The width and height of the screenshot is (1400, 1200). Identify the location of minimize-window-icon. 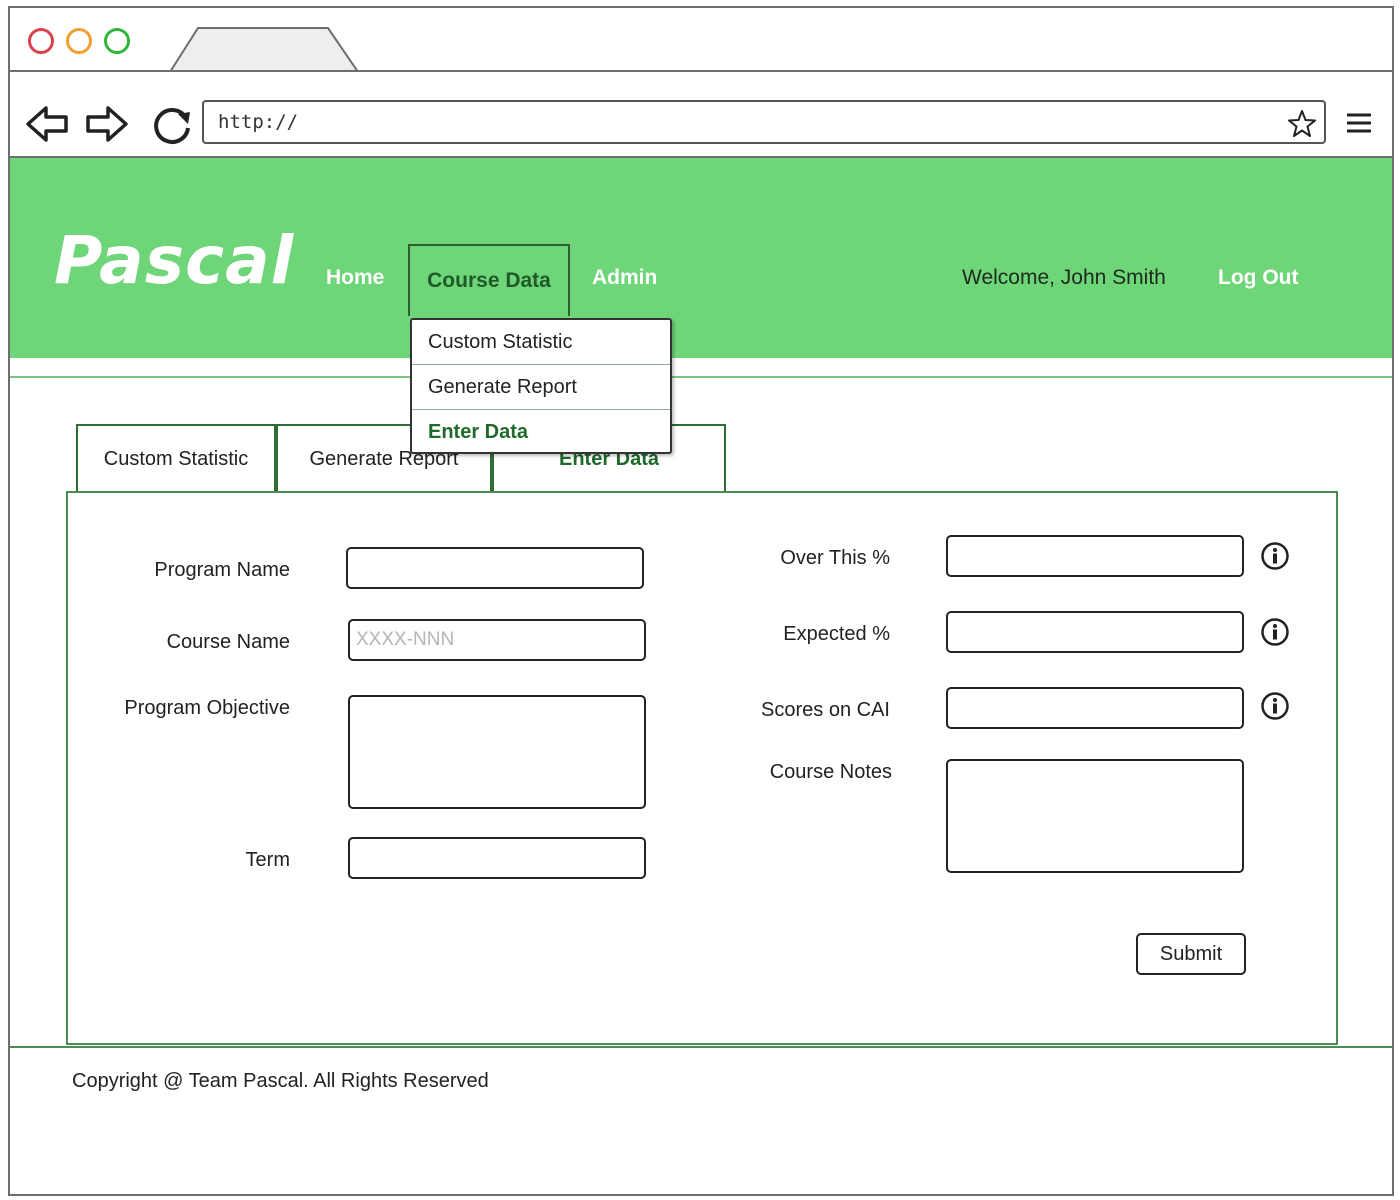
(79, 41).